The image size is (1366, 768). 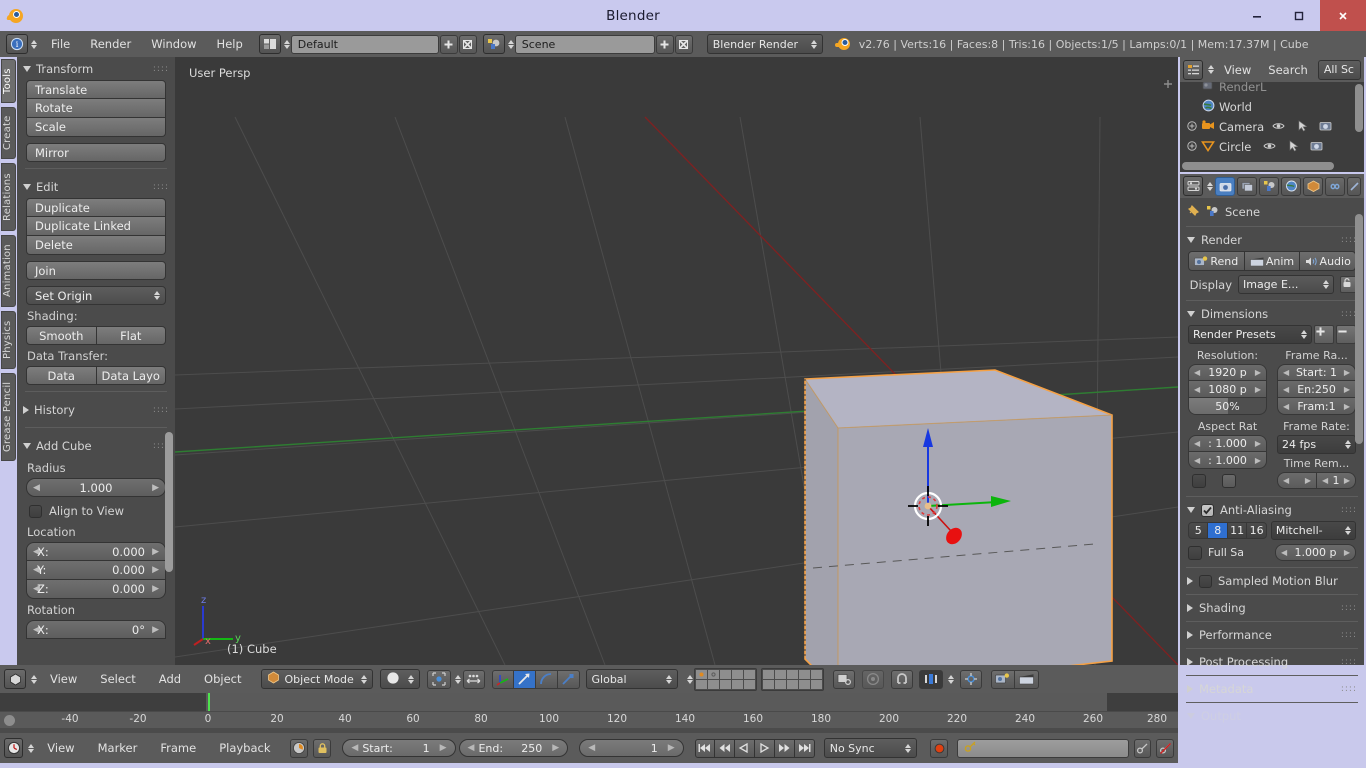 What do you see at coordinates (1315, 552) in the screenshot?
I see `aa-filter-size-field: ◀ 1.000 p ▶` at bounding box center [1315, 552].